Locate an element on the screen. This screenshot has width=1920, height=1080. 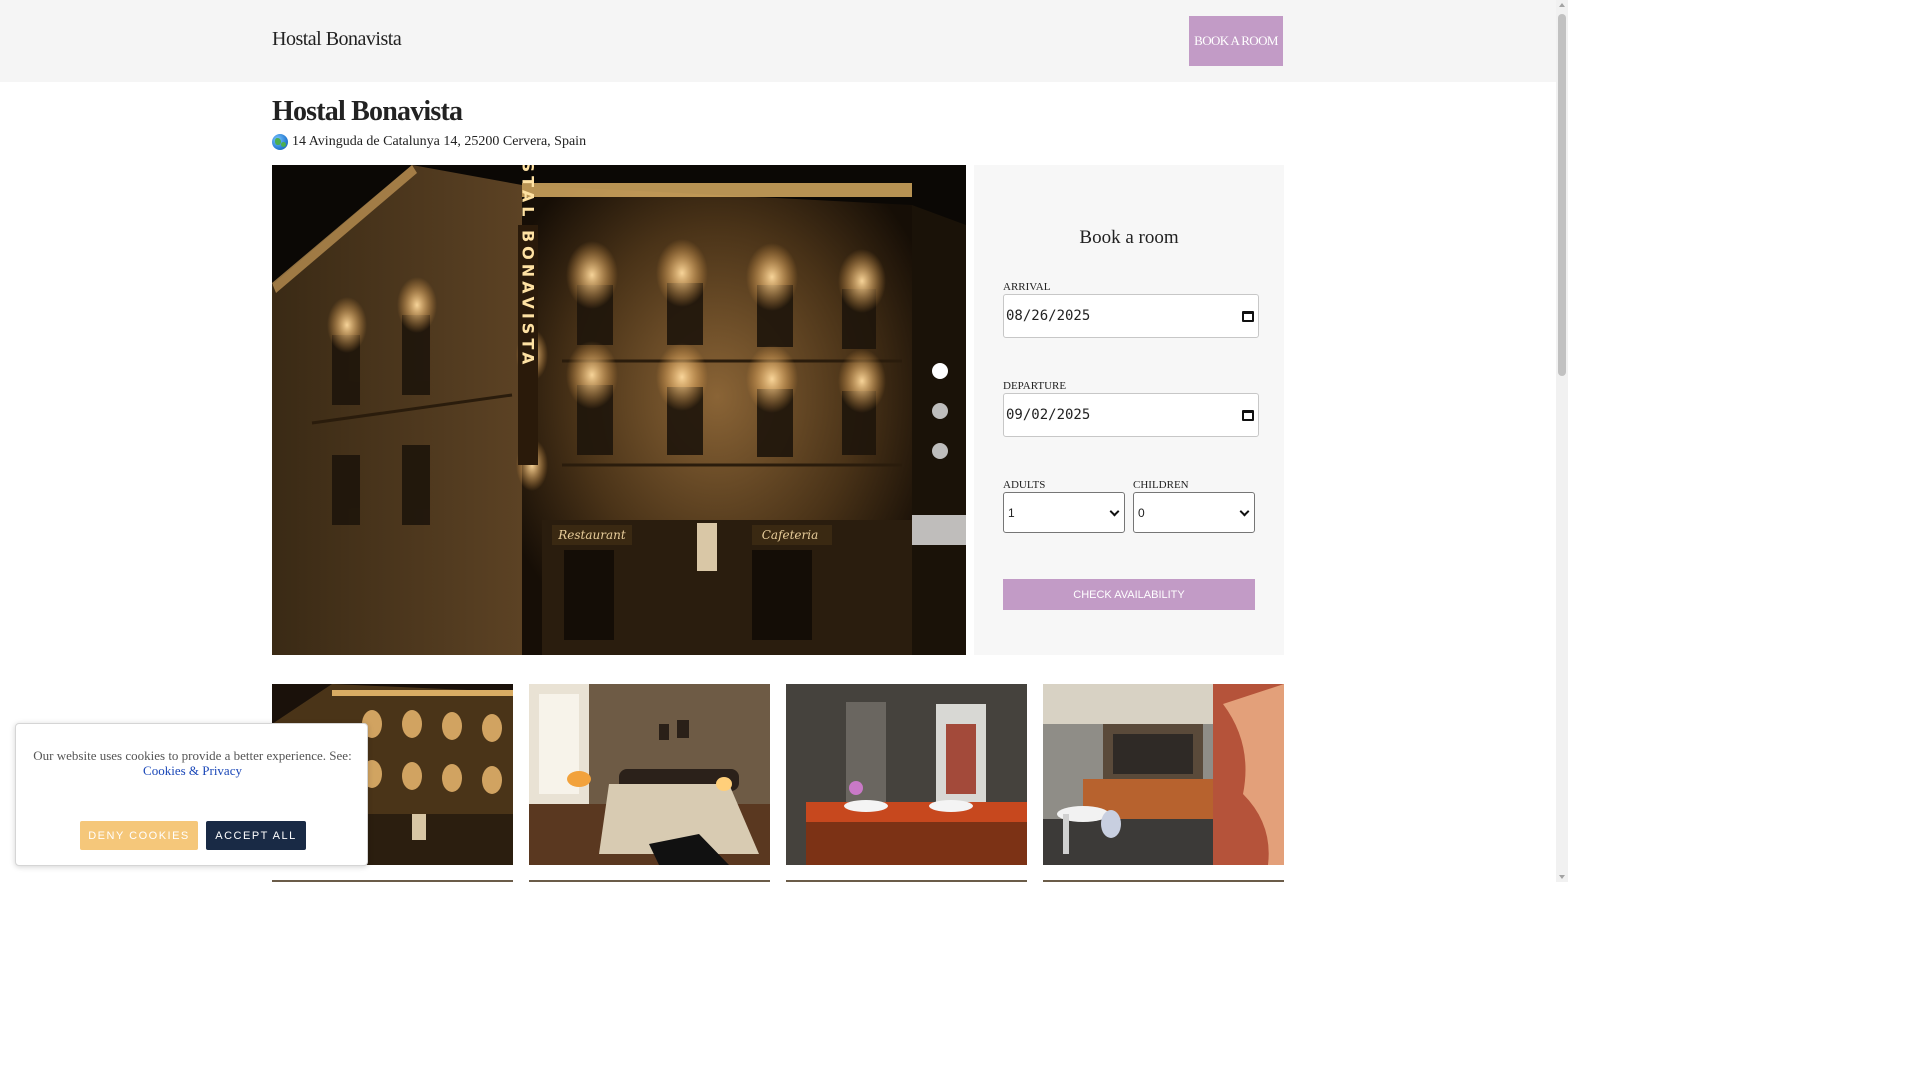
departure-date-input: 09/02/2025 is located at coordinates (1131, 415).